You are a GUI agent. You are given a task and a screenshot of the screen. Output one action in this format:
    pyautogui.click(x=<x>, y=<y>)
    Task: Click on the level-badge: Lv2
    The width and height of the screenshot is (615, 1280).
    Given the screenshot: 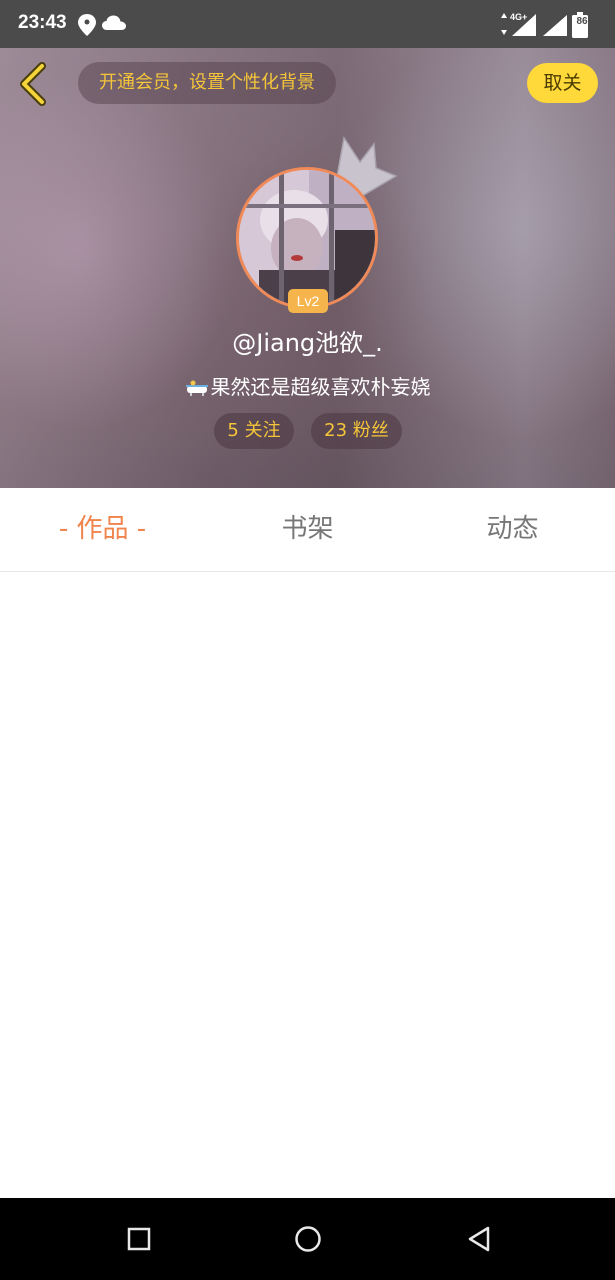 What is the action you would take?
    pyautogui.click(x=308, y=301)
    